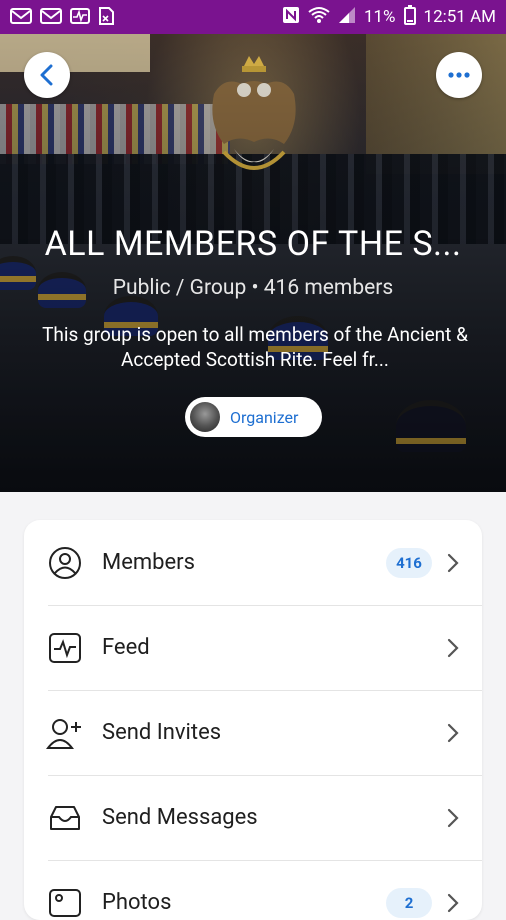  I want to click on organizer-chip: Organizer, so click(253, 417).